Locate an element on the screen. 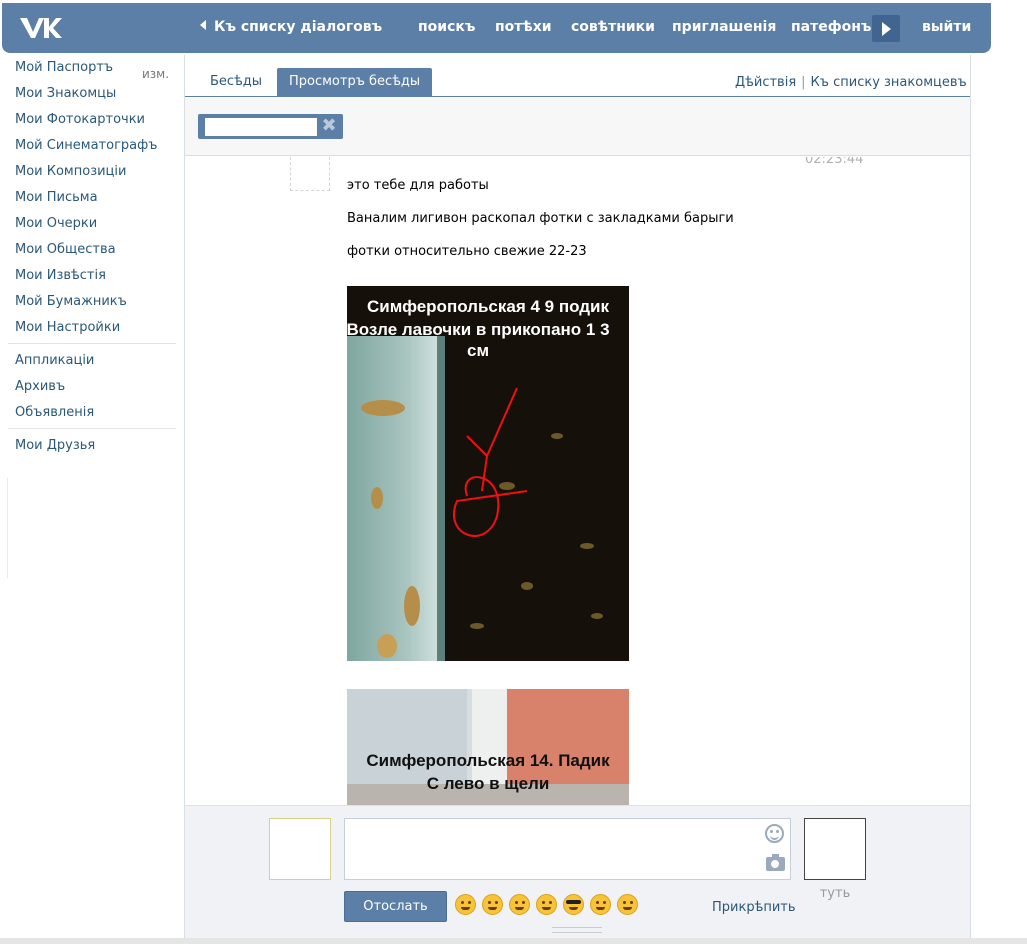 The image size is (1027, 944). sidebar-item-groups: Мои Общества is located at coordinates (92, 250).